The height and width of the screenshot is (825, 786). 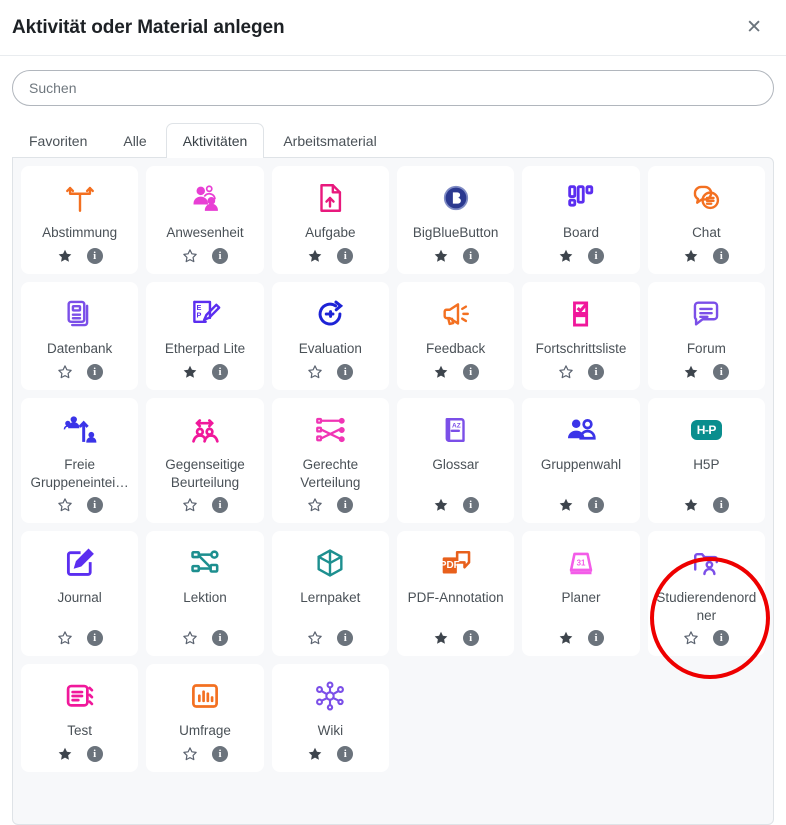 What do you see at coordinates (80, 594) in the screenshot?
I see `activity-tile: Journal i` at bounding box center [80, 594].